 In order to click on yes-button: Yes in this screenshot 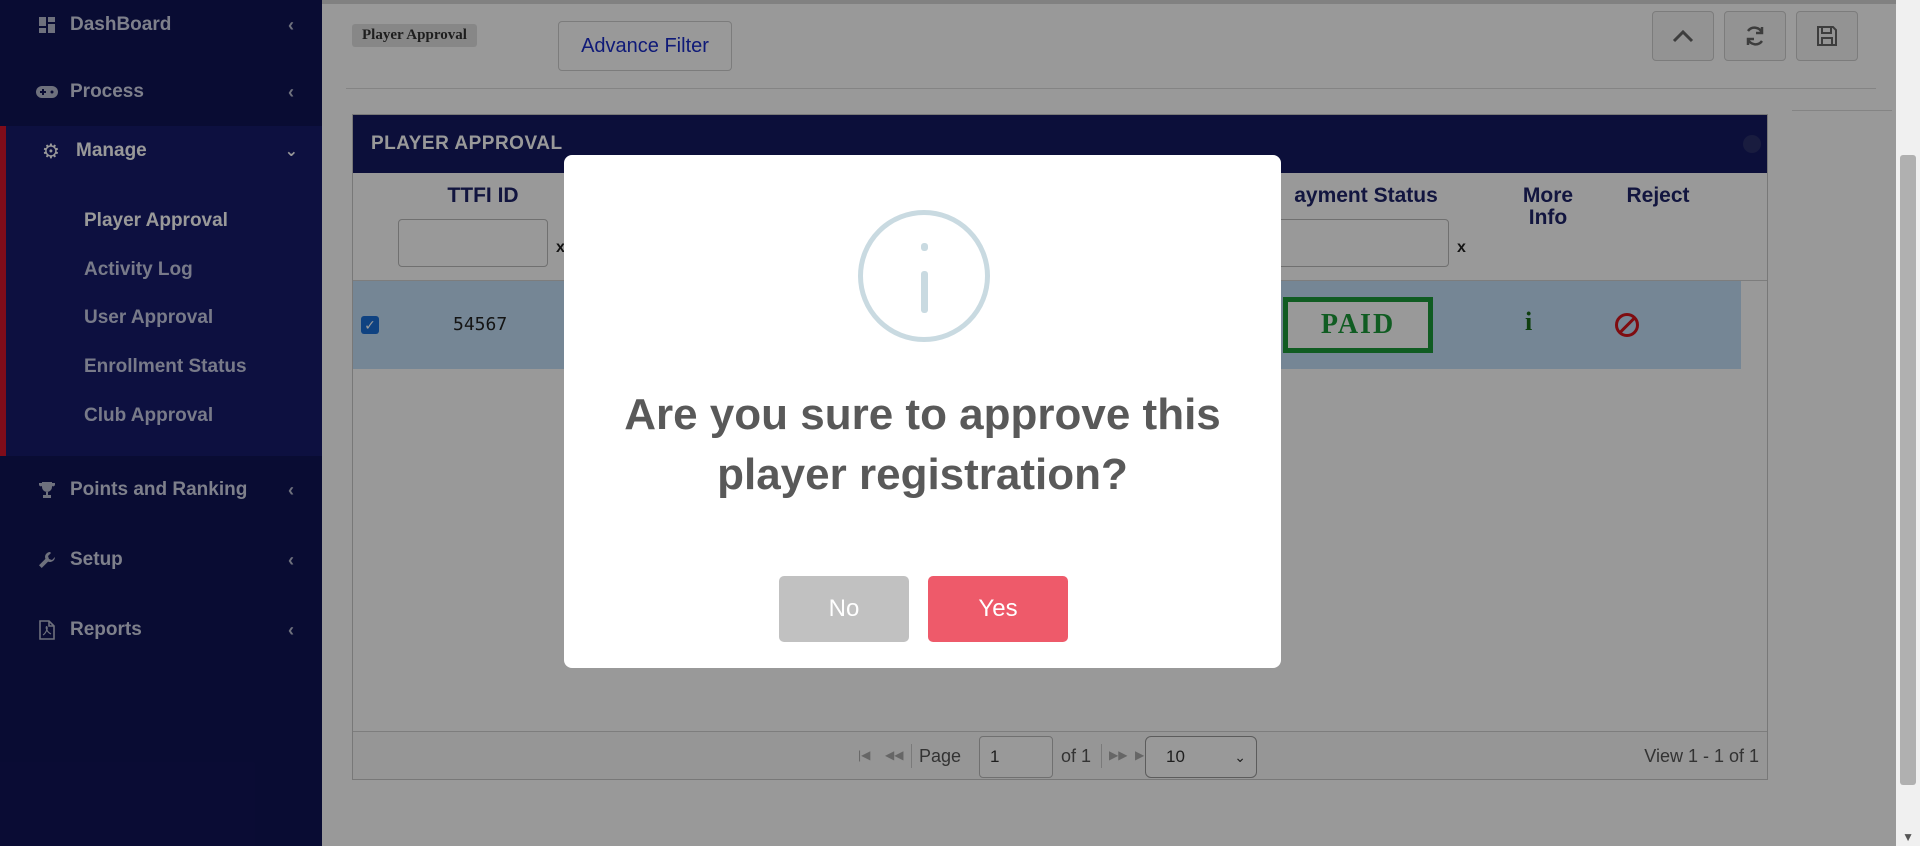, I will do `click(998, 609)`.